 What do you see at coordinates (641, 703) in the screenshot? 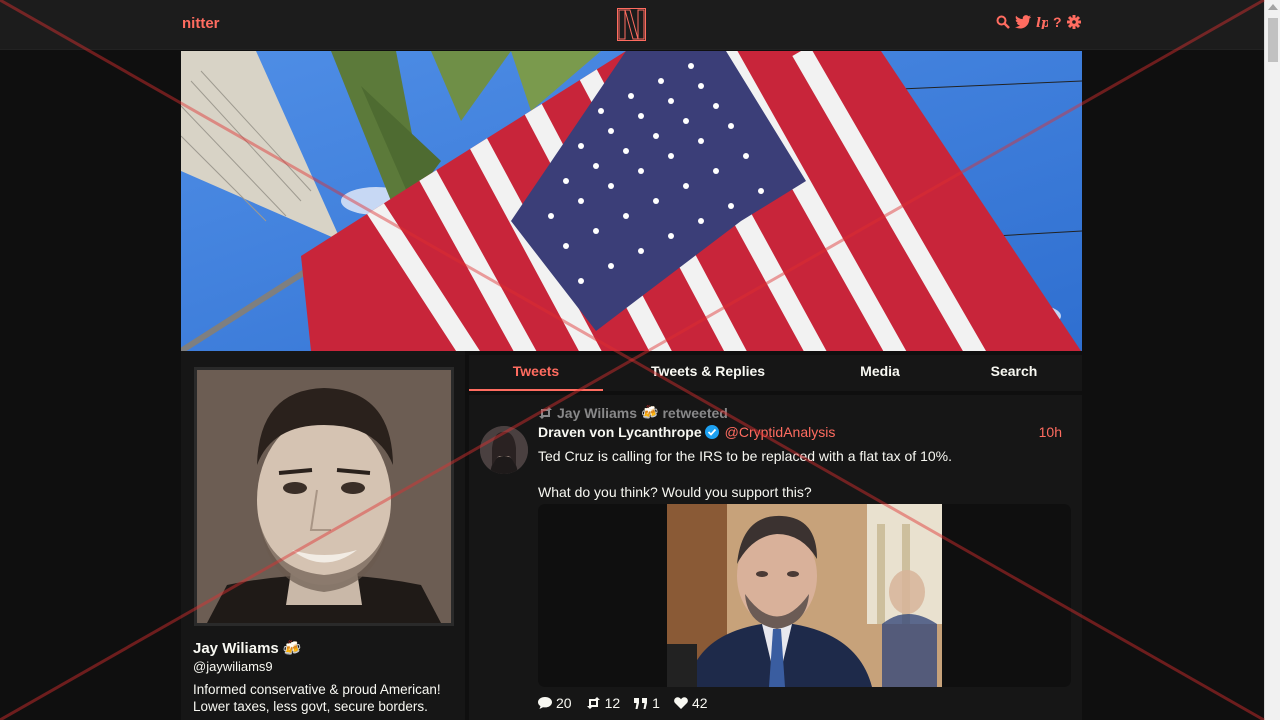
I see `quote-icon` at bounding box center [641, 703].